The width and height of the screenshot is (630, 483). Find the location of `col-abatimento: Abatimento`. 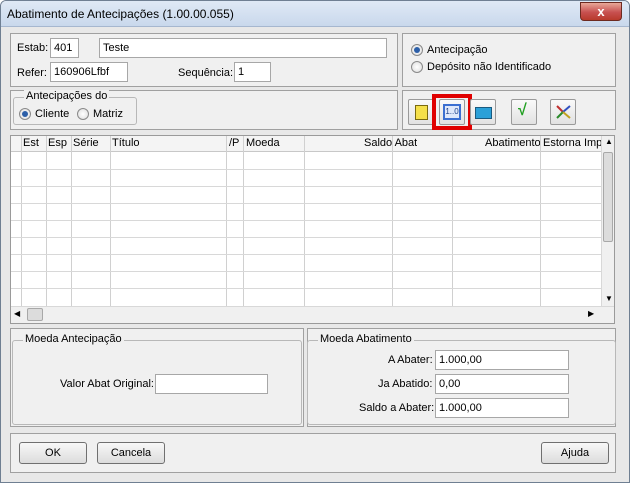

col-abatimento: Abatimento is located at coordinates (513, 143).